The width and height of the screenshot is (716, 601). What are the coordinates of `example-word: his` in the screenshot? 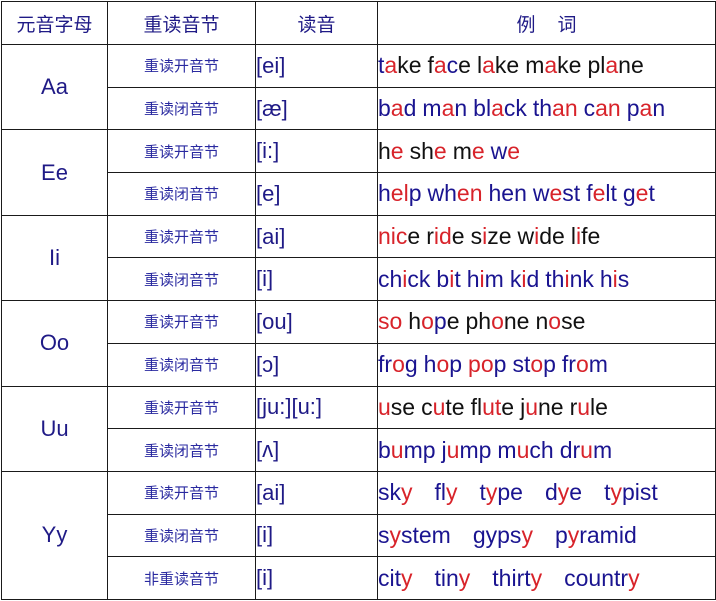 It's located at (614, 279).